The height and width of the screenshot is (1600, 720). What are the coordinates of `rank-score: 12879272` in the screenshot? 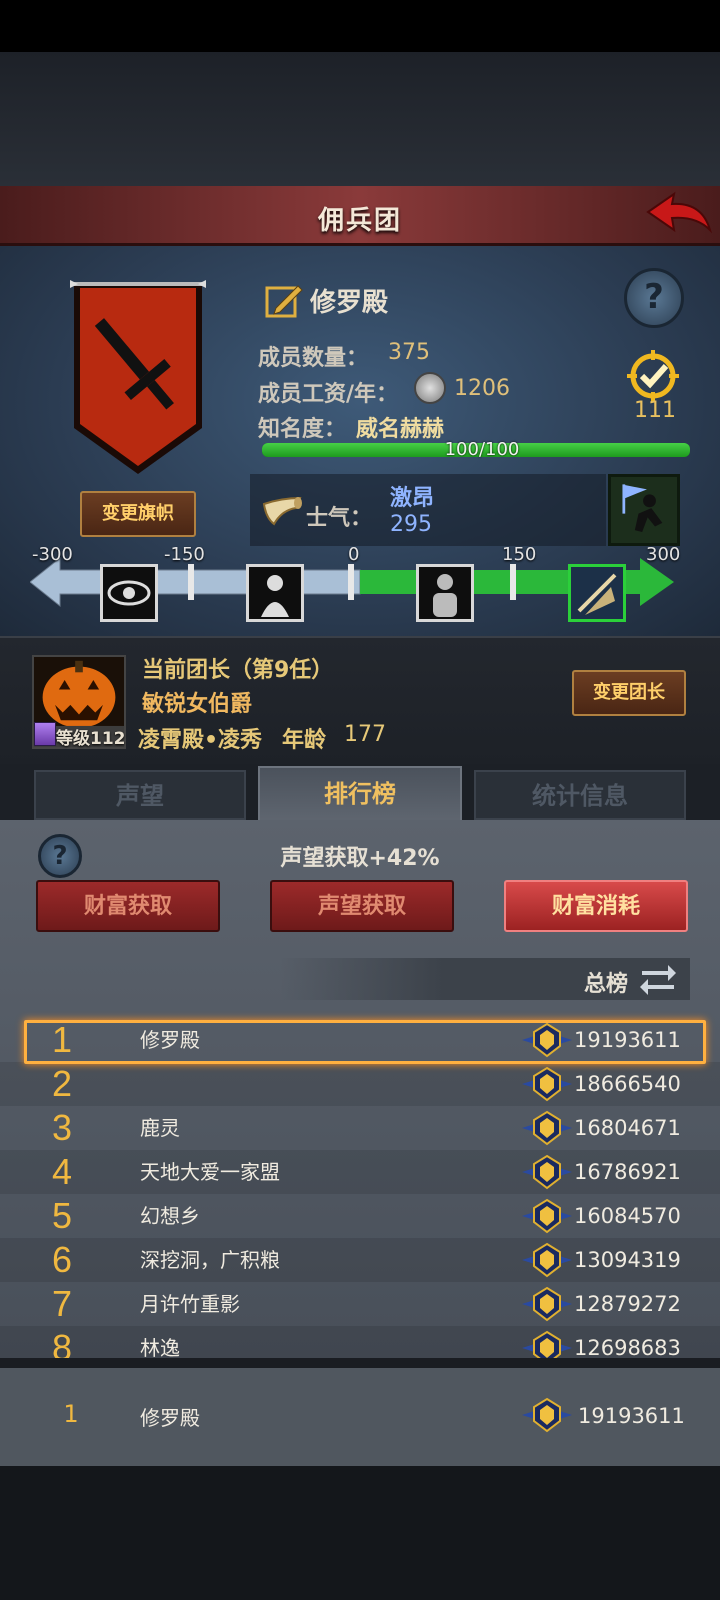 It's located at (627, 1304).